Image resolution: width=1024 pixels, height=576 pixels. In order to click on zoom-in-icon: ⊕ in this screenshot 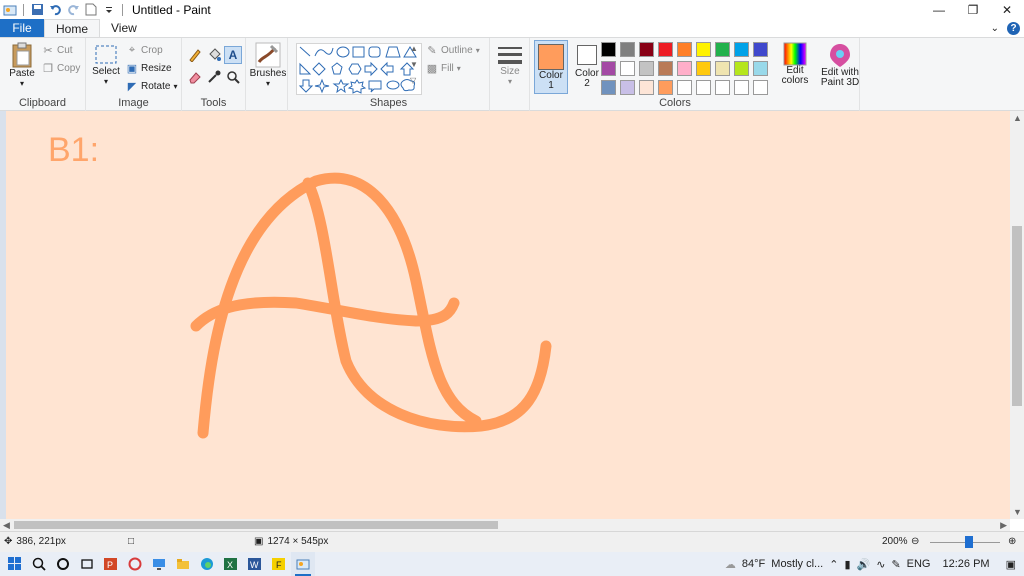, I will do `click(1012, 541)`.